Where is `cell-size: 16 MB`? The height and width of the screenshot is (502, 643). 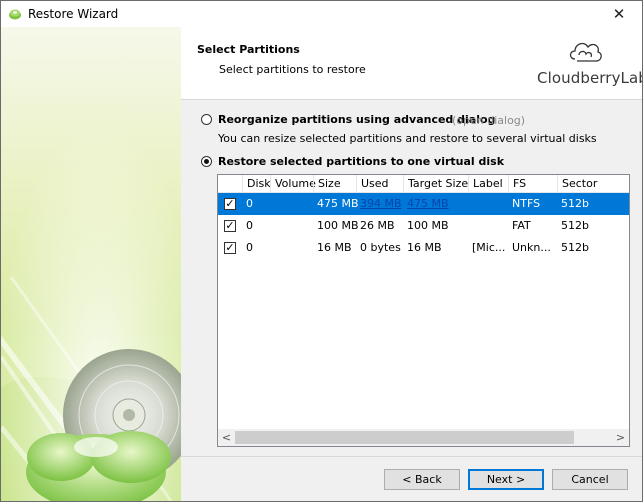 cell-size: 16 MB is located at coordinates (334, 247).